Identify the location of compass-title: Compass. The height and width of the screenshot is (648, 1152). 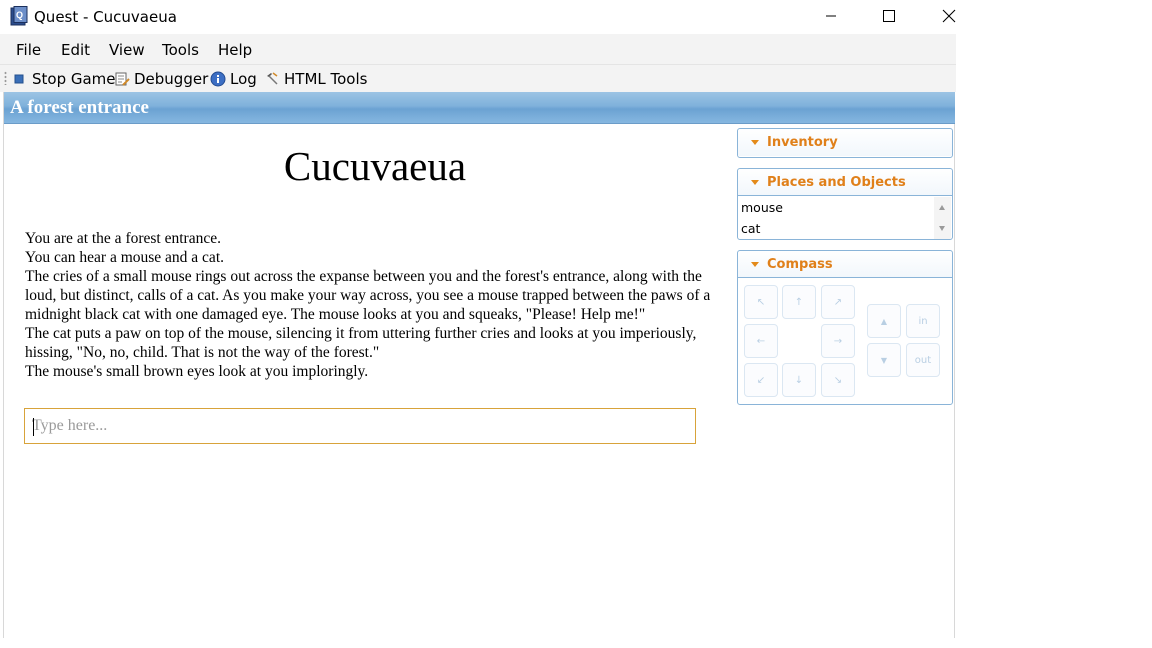
(800, 264).